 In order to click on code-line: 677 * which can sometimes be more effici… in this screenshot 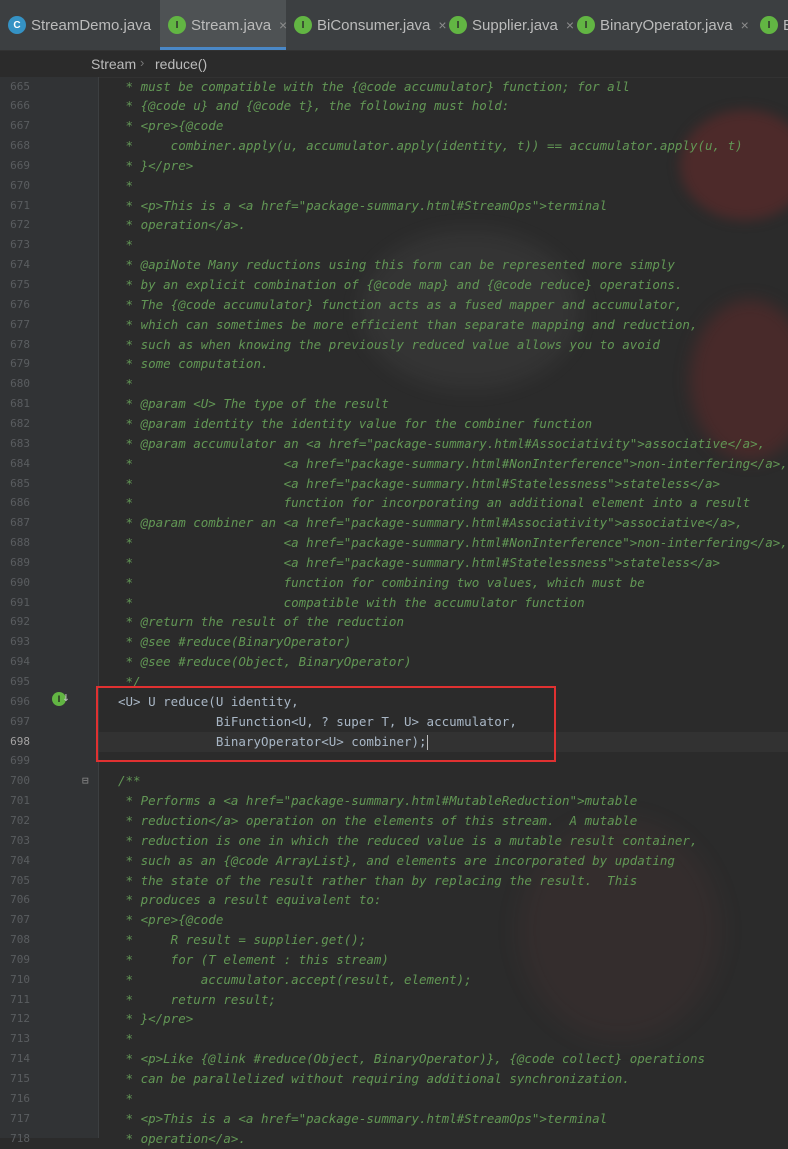, I will do `click(394, 325)`.